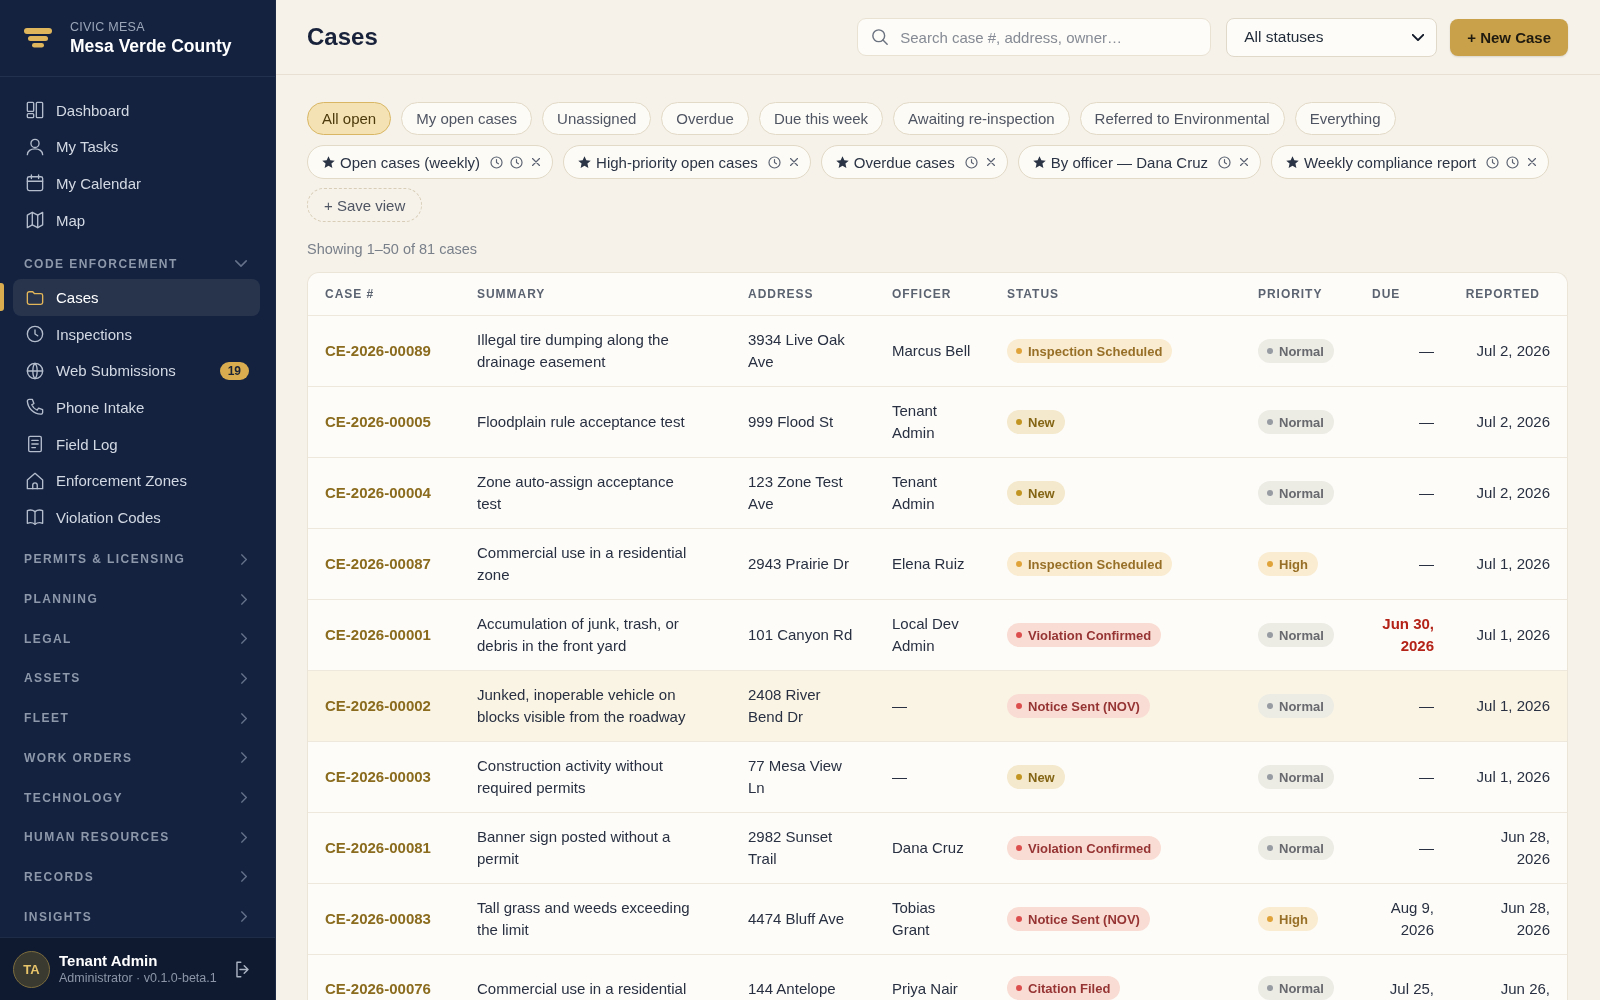 The height and width of the screenshot is (1000, 1600). What do you see at coordinates (1293, 919) in the screenshot?
I see `priority-label: High` at bounding box center [1293, 919].